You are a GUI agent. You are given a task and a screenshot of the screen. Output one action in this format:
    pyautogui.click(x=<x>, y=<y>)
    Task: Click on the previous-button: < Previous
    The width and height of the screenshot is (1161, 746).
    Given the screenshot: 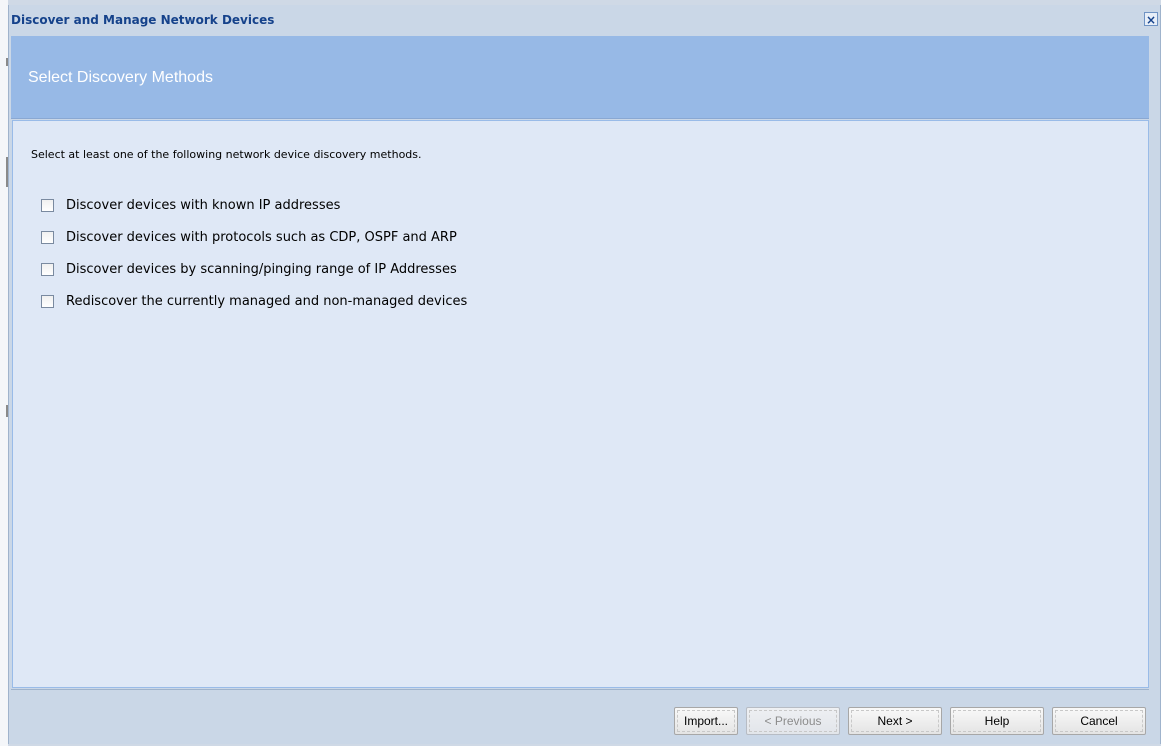 What is the action you would take?
    pyautogui.click(x=793, y=721)
    